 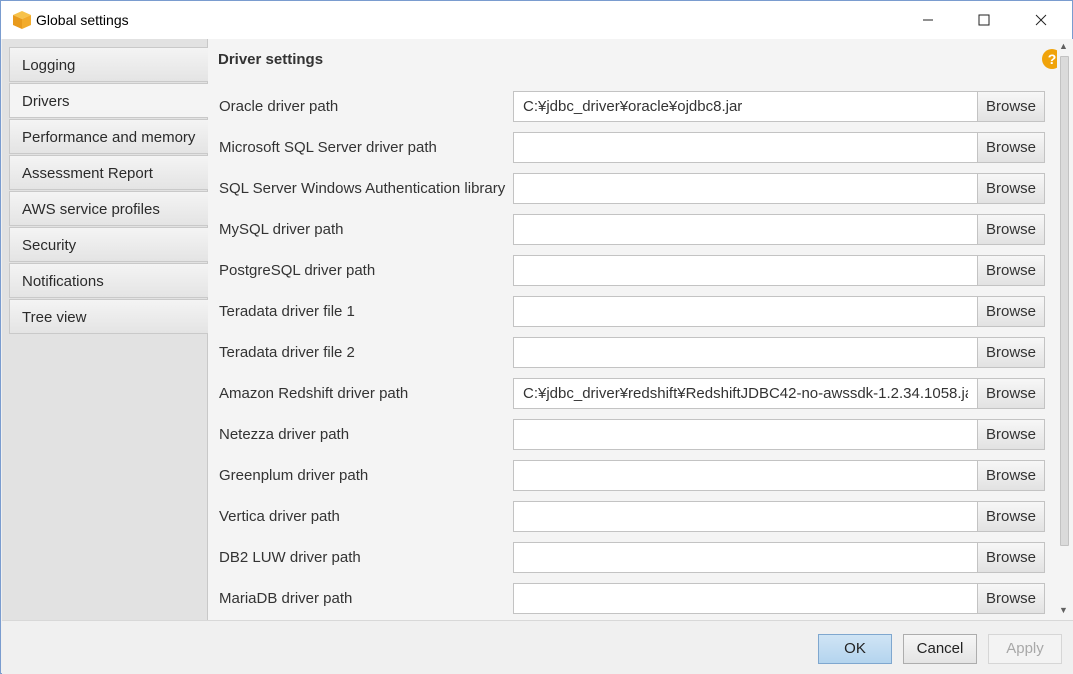 I want to click on teradata-file1-label: Teradata driver file 1, so click(x=287, y=311).